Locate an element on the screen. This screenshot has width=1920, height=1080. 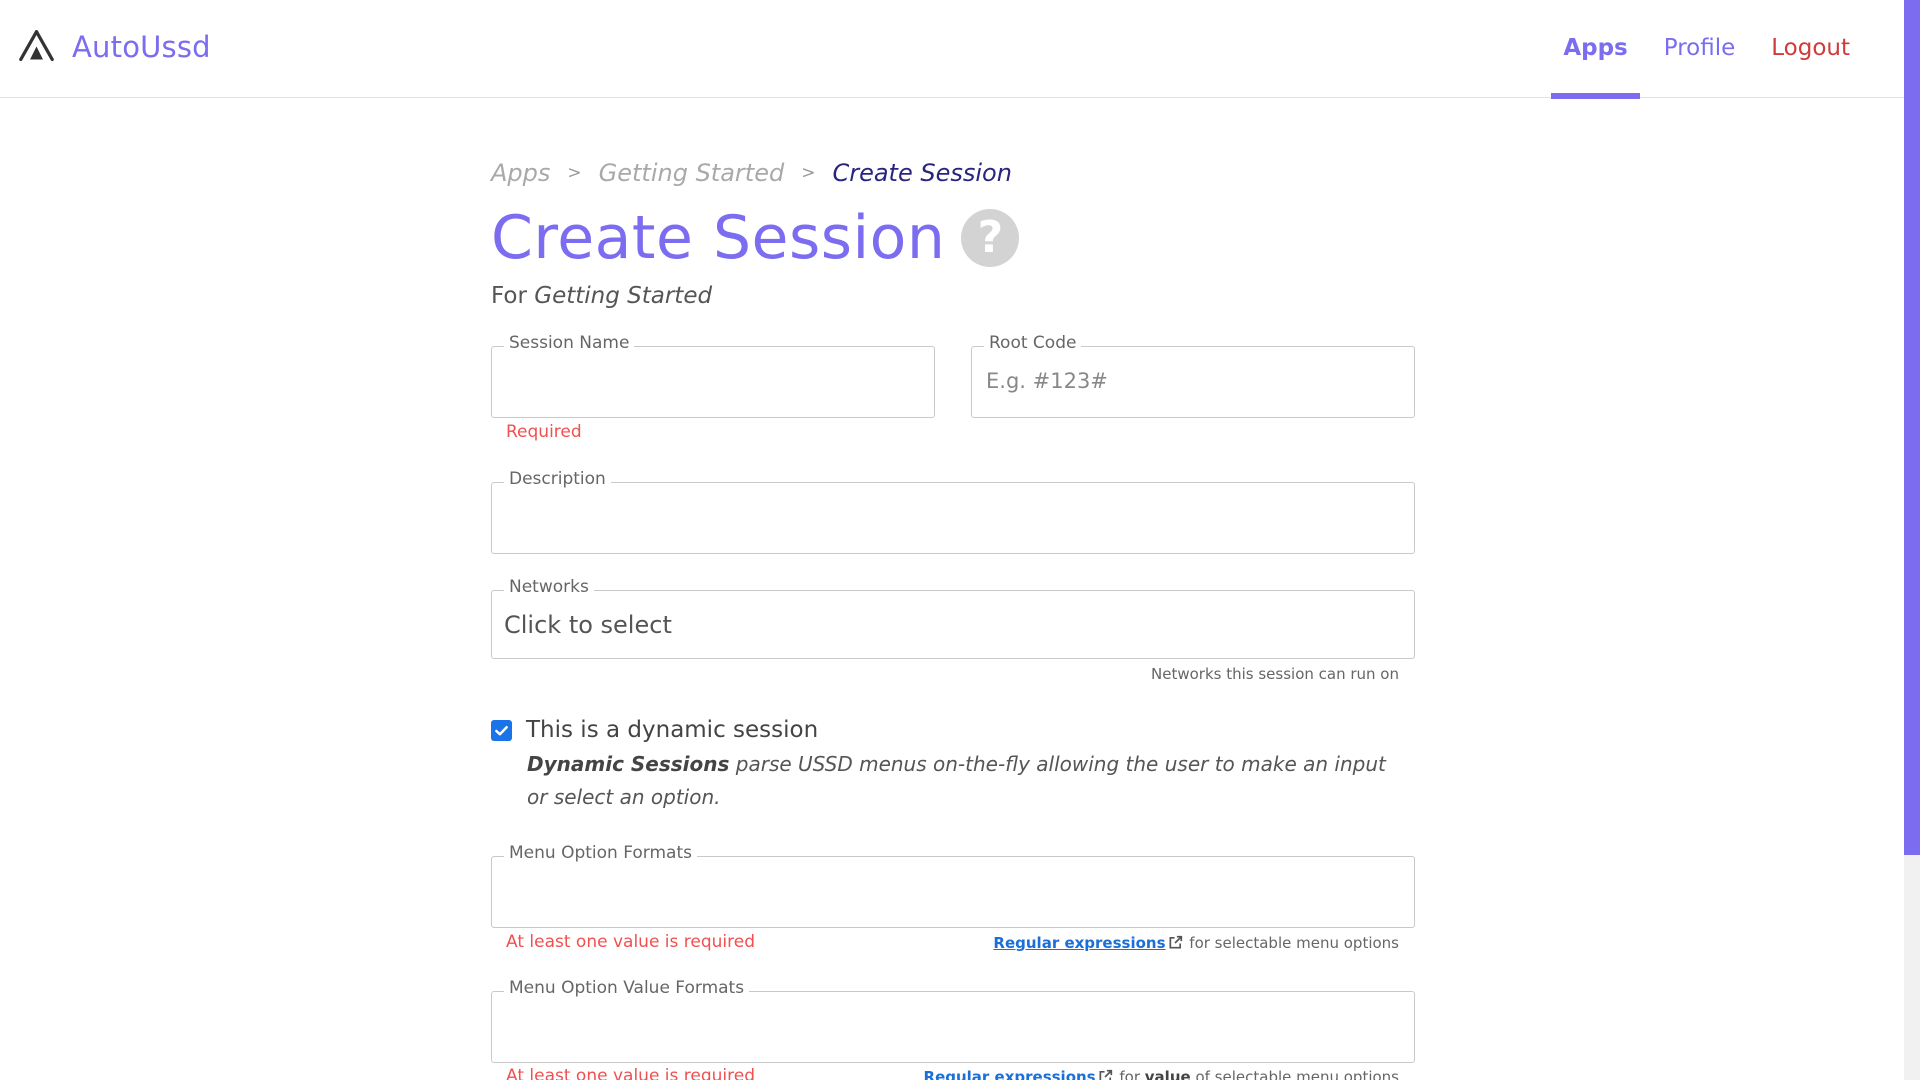
menu-option-value-formats-error: At least one value is required is located at coordinates (631, 1073).